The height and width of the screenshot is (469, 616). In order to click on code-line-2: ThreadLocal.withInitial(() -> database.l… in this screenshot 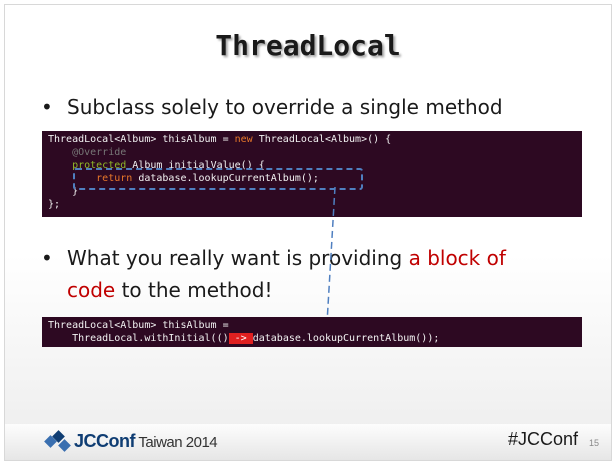, I will do `click(244, 338)`.